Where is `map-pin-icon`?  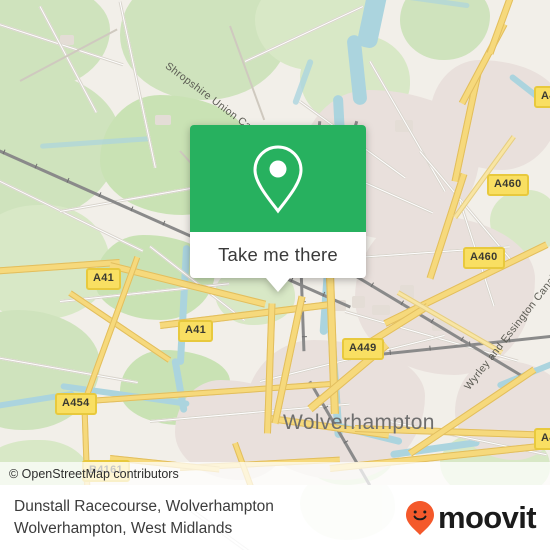
map-pin-icon is located at coordinates (278, 178).